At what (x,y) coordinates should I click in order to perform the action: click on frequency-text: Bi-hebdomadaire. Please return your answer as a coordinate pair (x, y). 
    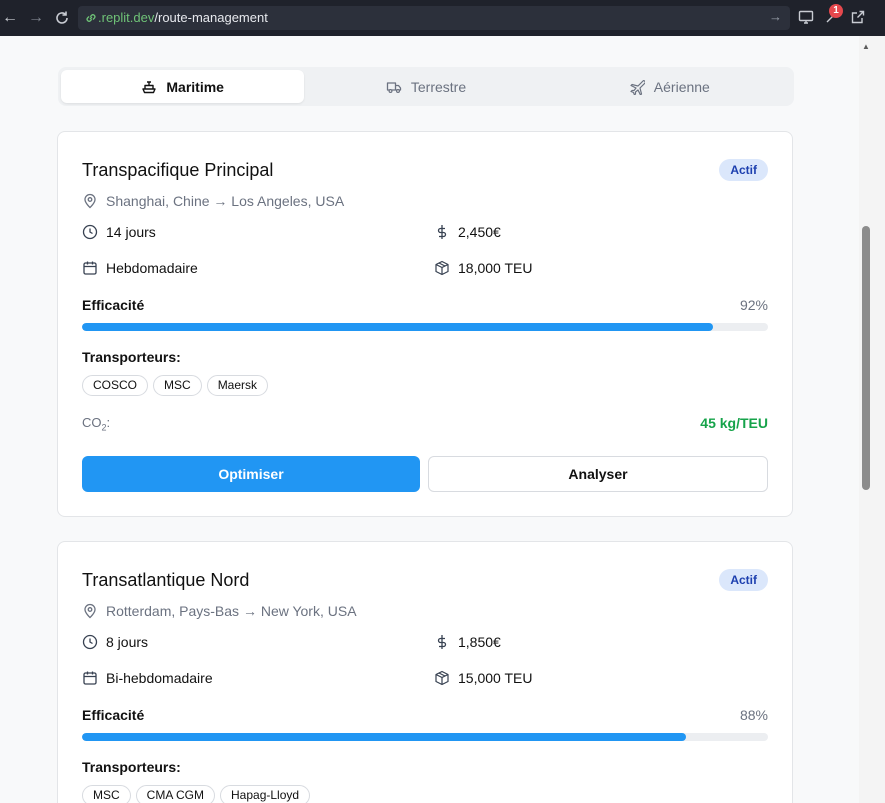
    Looking at the image, I should click on (159, 678).